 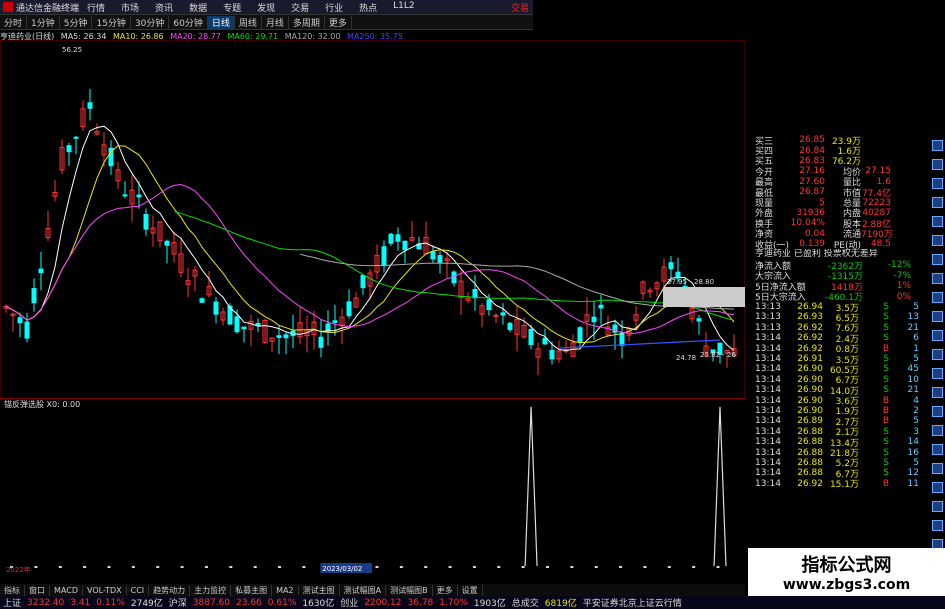 I want to click on trade-menu: 交易, so click(x=522, y=7).